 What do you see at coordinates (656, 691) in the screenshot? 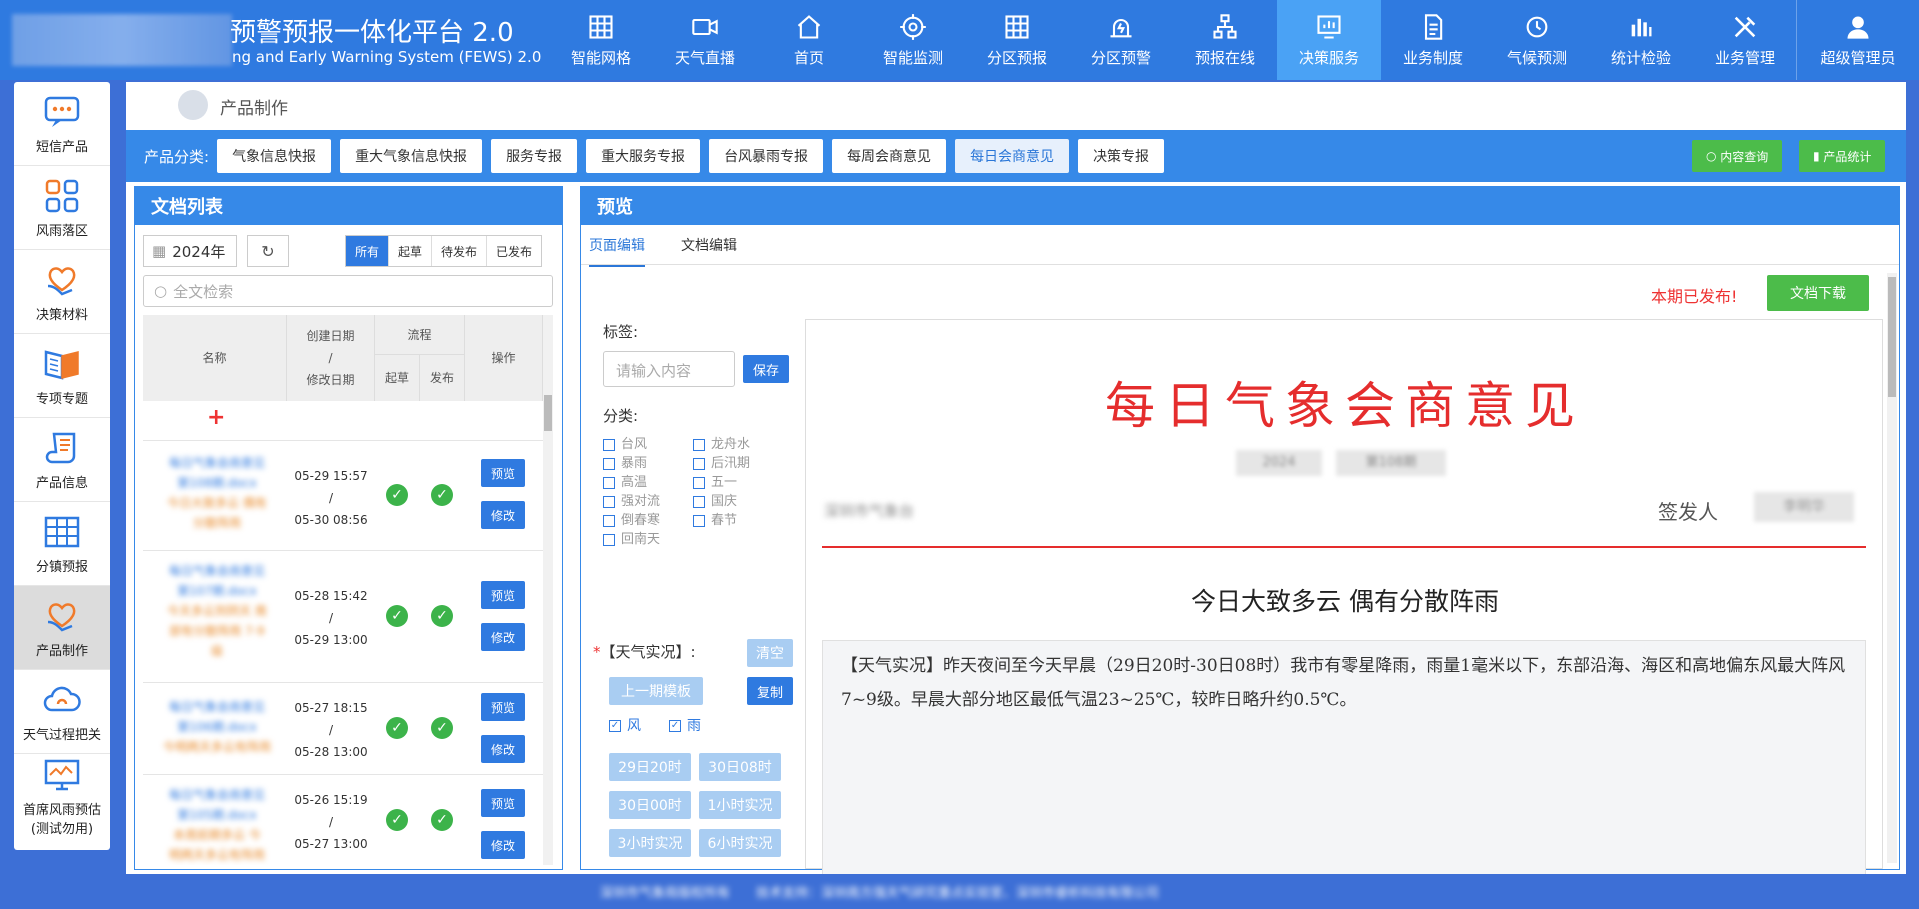
I see `prev-template-button: 上一期模板` at bounding box center [656, 691].